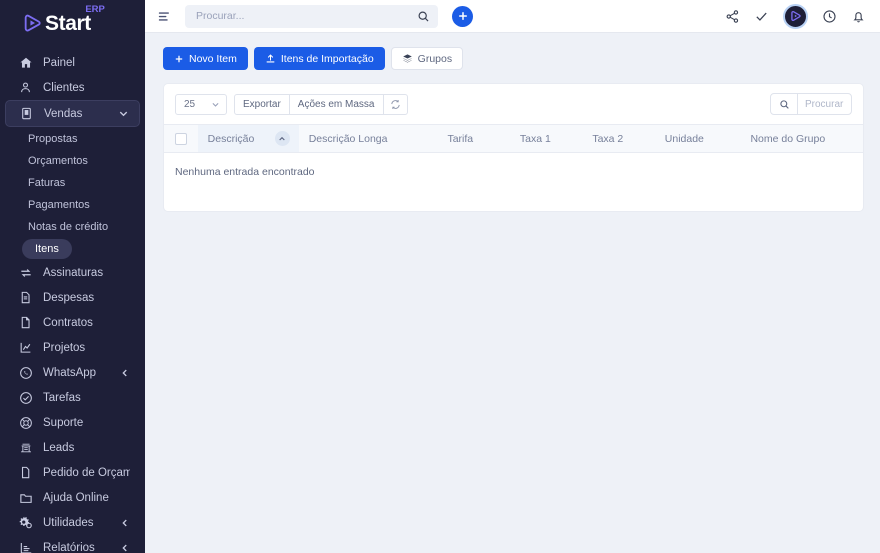 The height and width of the screenshot is (553, 880). What do you see at coordinates (164, 16) in the screenshot?
I see `hamburger-icon` at bounding box center [164, 16].